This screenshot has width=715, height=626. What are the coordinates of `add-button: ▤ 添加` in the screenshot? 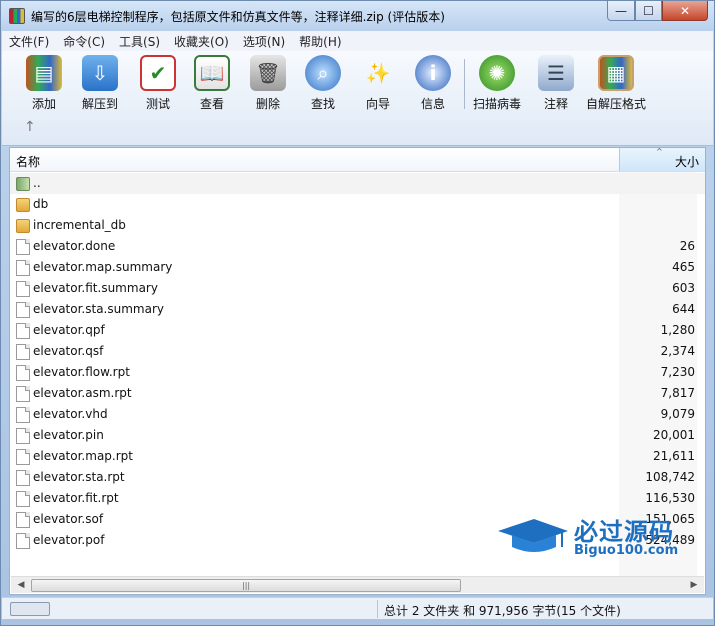 It's located at (44, 84).